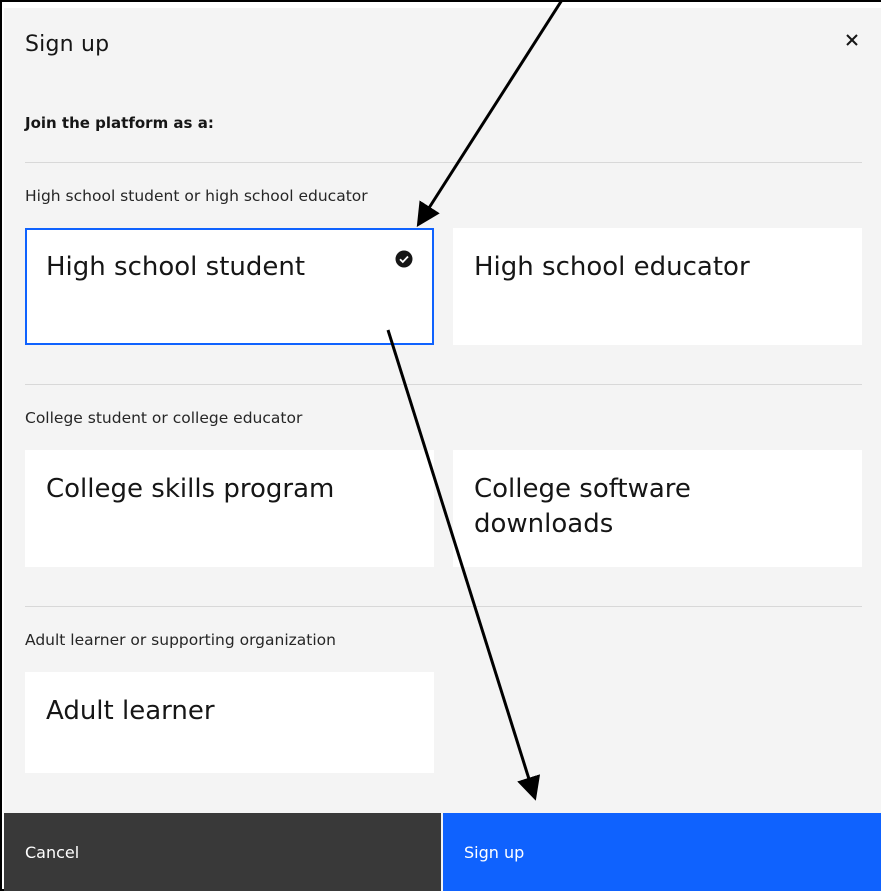  Describe the element at coordinates (494, 852) in the screenshot. I see `signup-button-label: Sign up` at that location.